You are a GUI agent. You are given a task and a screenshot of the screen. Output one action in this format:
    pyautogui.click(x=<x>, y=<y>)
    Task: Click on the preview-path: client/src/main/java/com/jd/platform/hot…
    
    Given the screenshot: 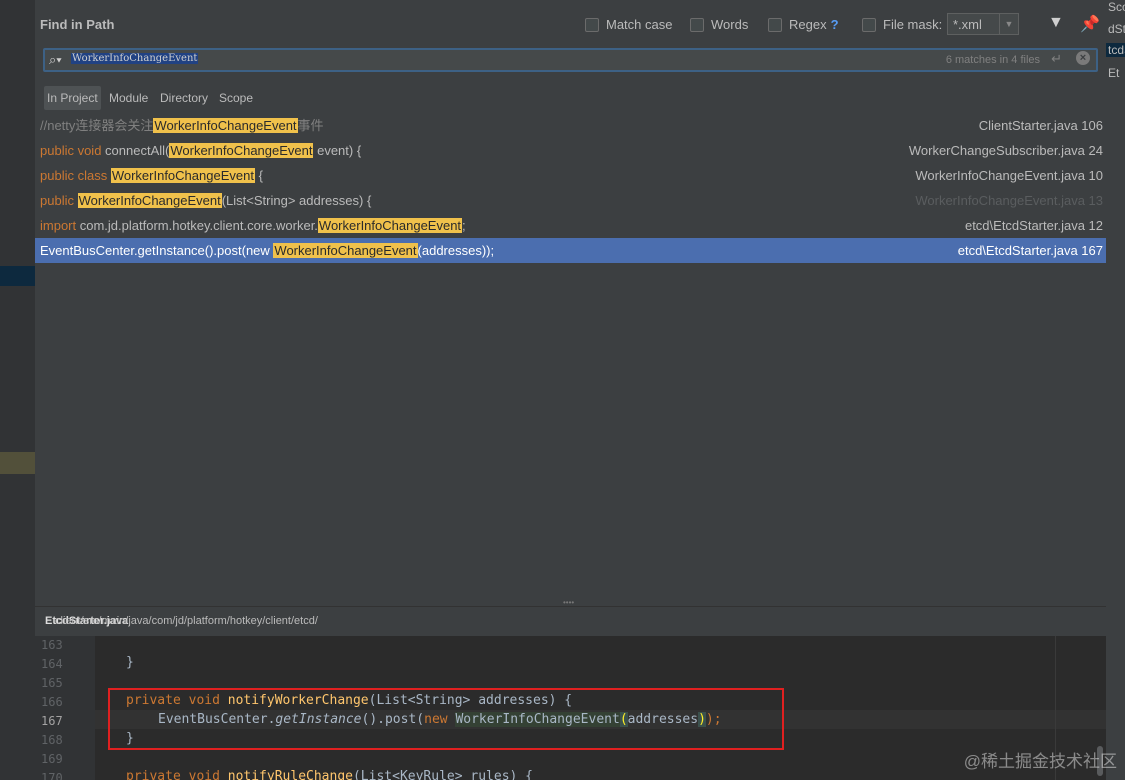 What is the action you would take?
    pyautogui.click(x=570, y=621)
    